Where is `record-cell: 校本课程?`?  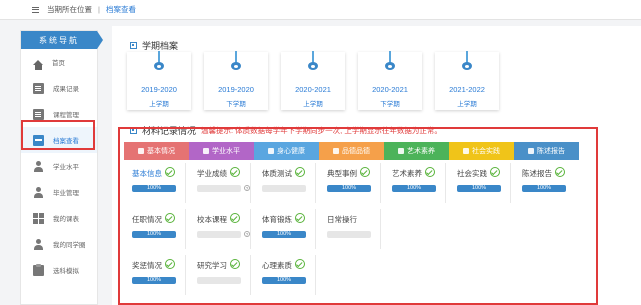
record-cell: 校本课程? is located at coordinates (220, 229).